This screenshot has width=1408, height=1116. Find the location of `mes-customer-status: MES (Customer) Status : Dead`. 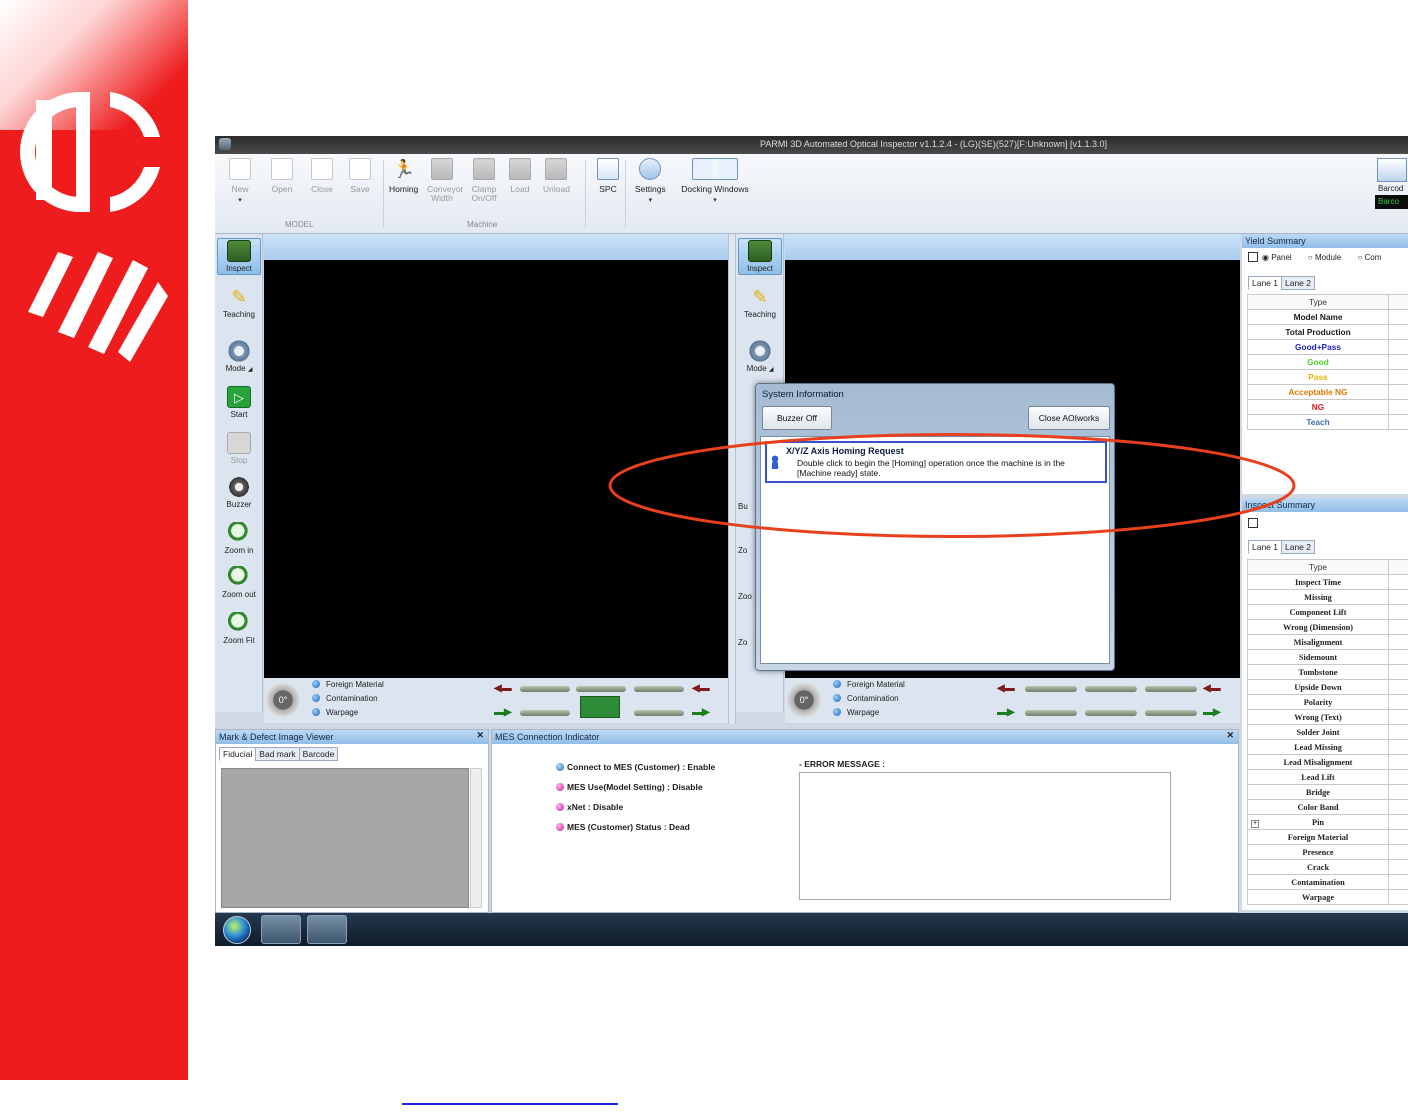

mes-customer-status: MES (Customer) Status : Dead is located at coordinates (623, 827).